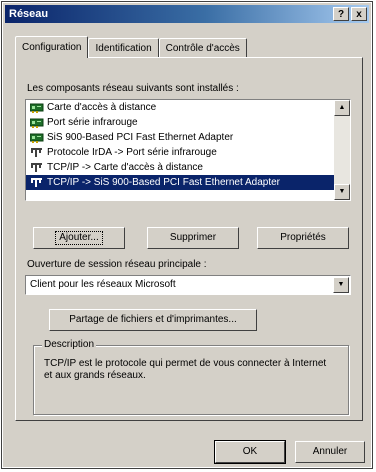 This screenshot has width=376, height=472. What do you see at coordinates (330, 452) in the screenshot?
I see `cancel-button: Annuler` at bounding box center [330, 452].